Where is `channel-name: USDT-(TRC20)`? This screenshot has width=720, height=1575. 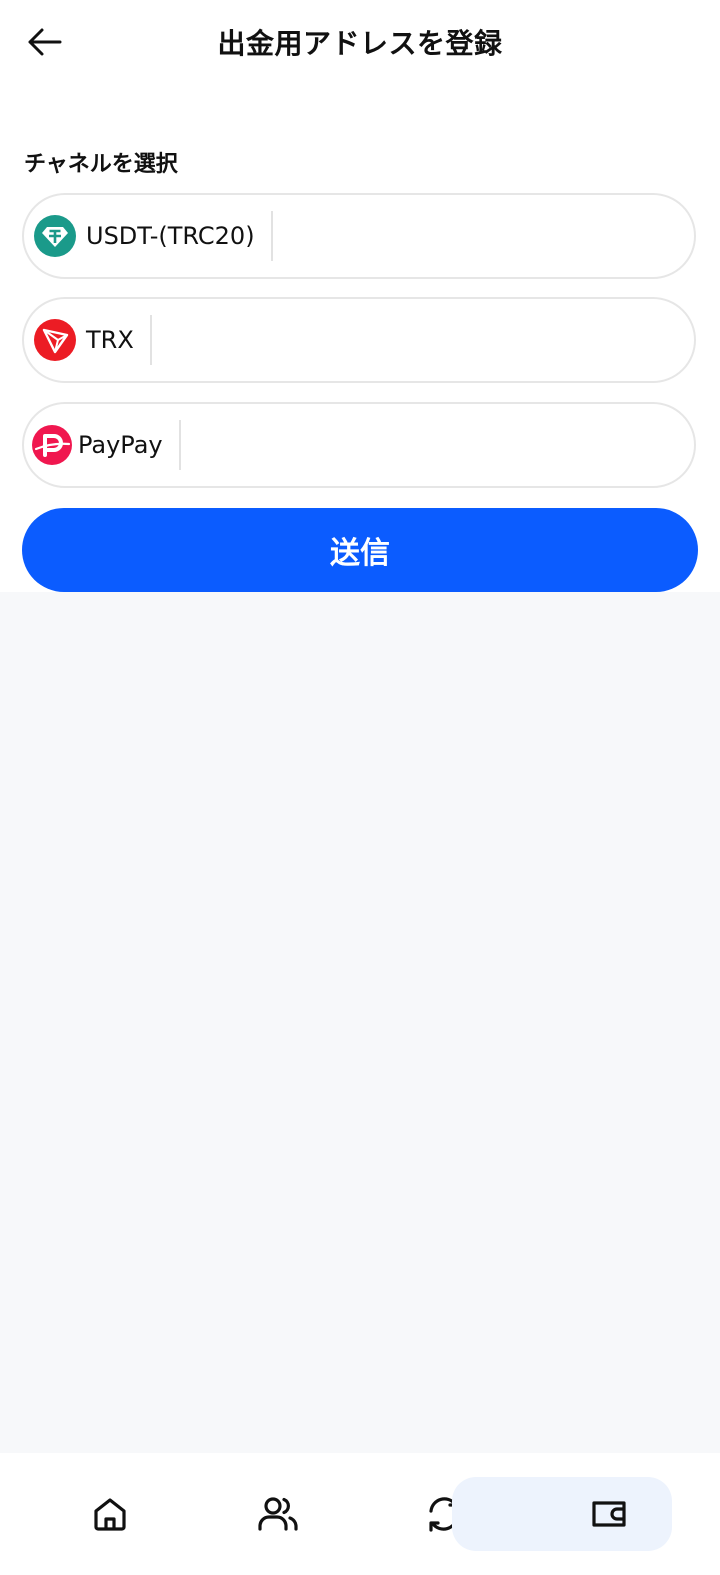 channel-name: USDT-(TRC20) is located at coordinates (170, 236).